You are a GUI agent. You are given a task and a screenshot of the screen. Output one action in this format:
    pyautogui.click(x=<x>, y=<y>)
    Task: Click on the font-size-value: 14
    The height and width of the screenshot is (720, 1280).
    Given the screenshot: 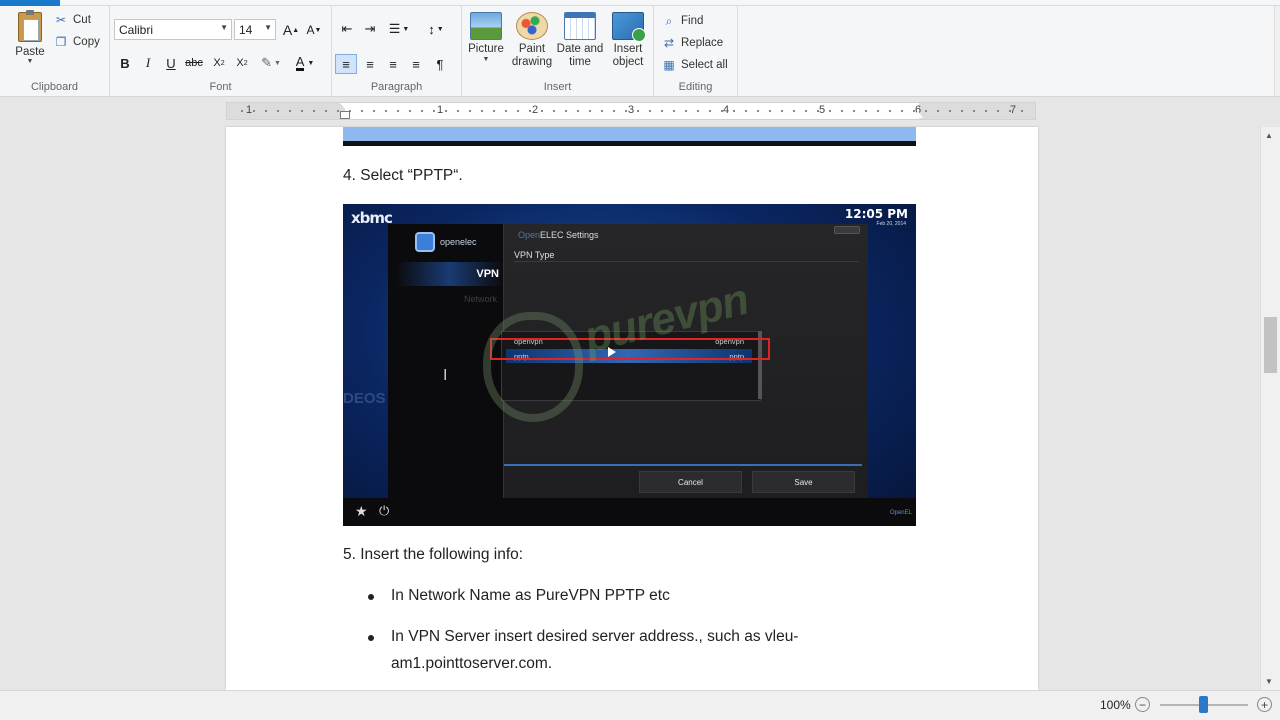 What is the action you would take?
    pyautogui.click(x=246, y=29)
    